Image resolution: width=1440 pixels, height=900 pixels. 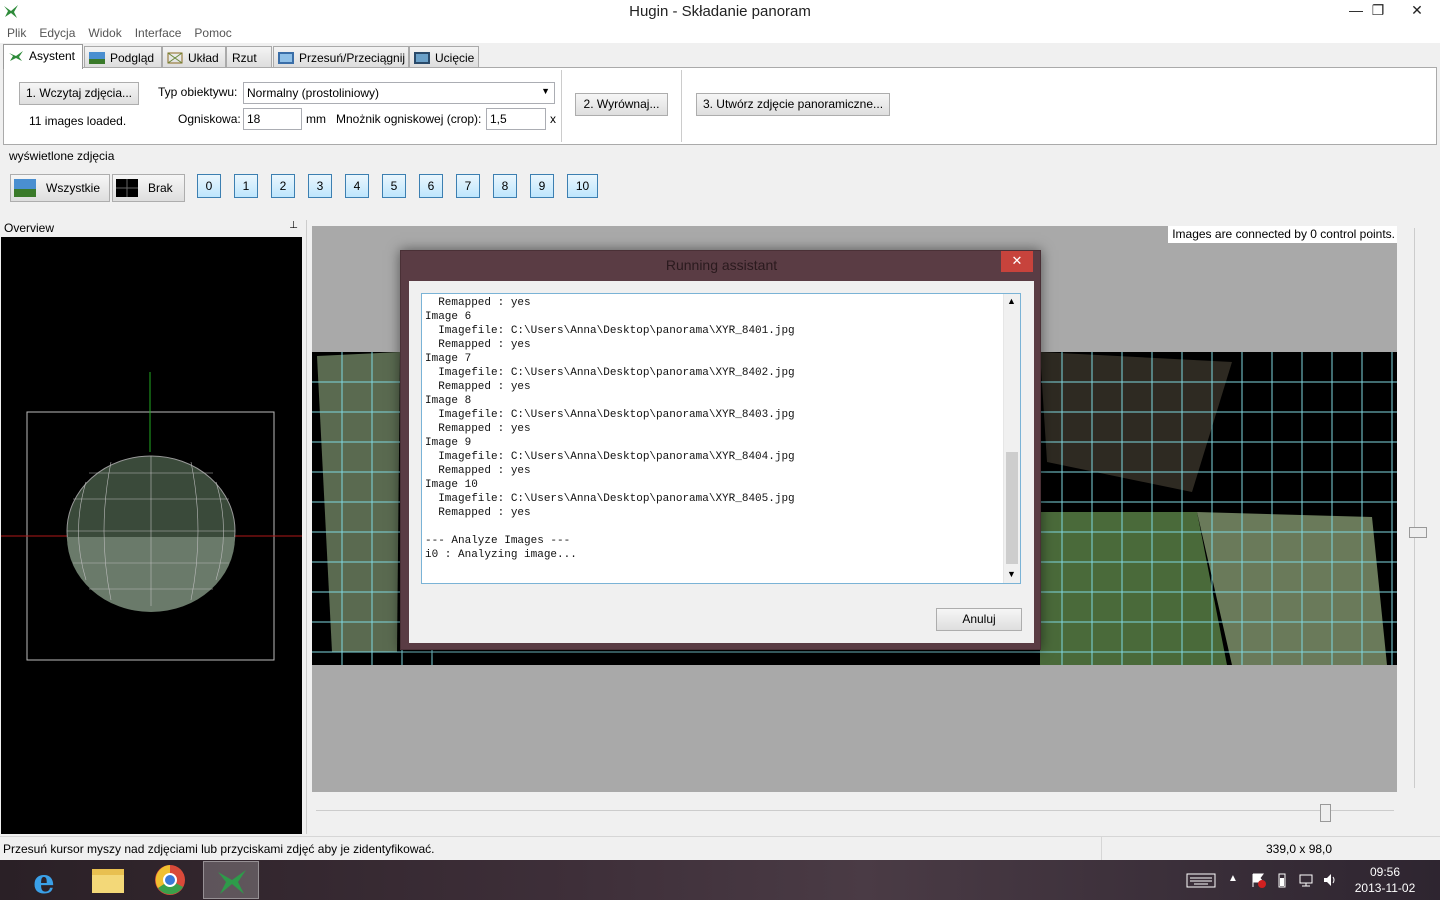 What do you see at coordinates (170, 880) in the screenshot?
I see `chrome-icon` at bounding box center [170, 880].